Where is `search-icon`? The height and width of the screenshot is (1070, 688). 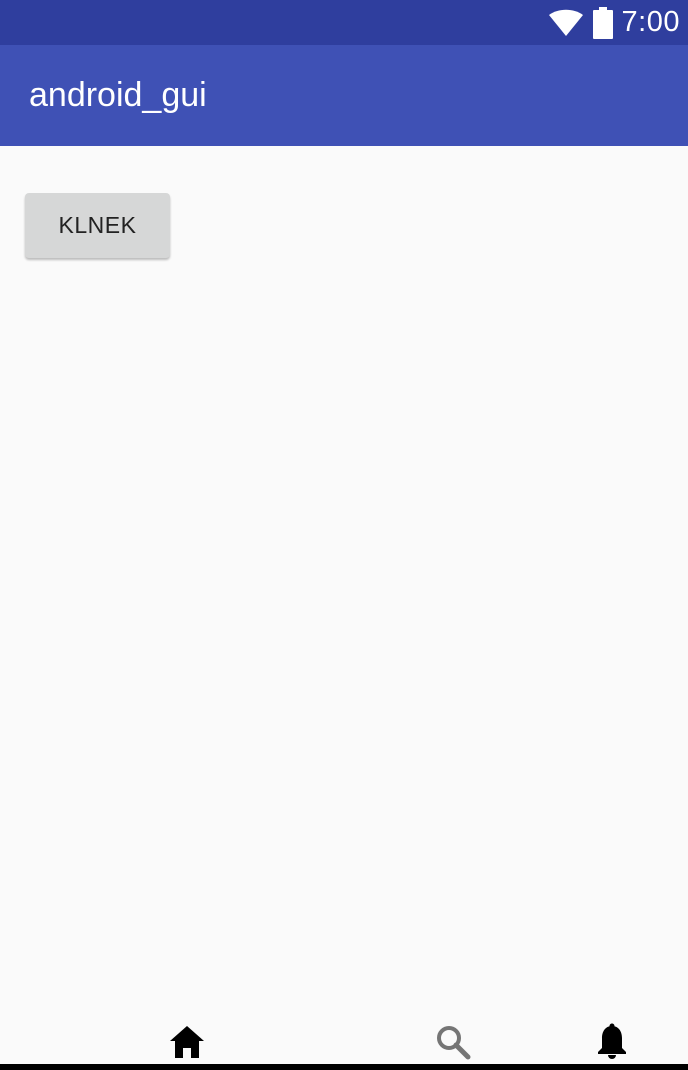
search-icon is located at coordinates (454, 1043).